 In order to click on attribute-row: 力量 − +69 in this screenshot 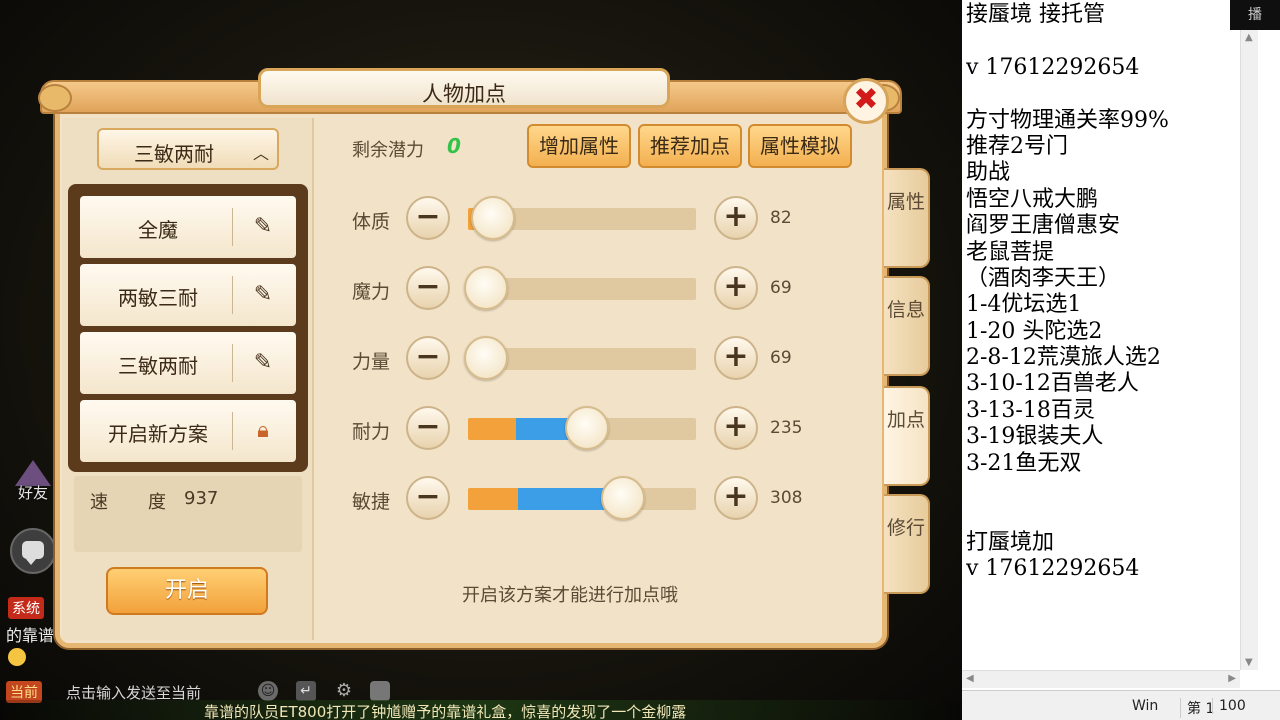, I will do `click(575, 359)`.